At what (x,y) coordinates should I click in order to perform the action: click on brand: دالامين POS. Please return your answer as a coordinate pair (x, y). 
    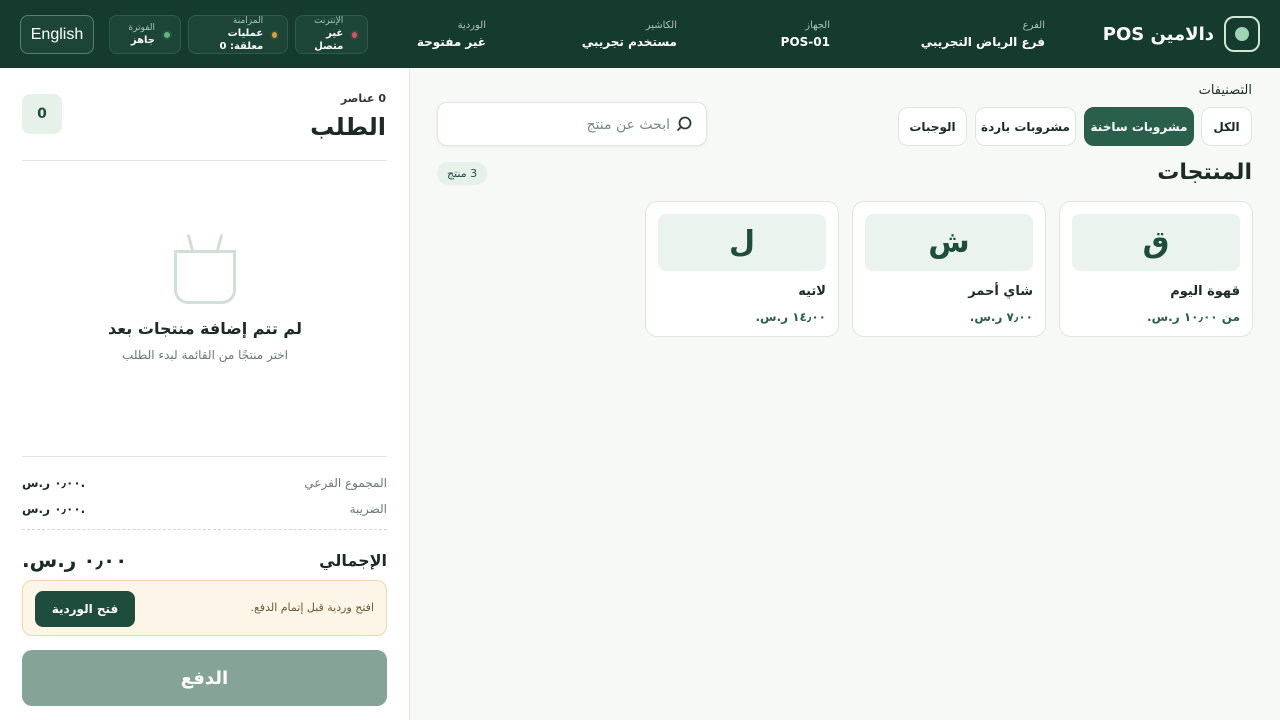
    Looking at the image, I should click on (1181, 34).